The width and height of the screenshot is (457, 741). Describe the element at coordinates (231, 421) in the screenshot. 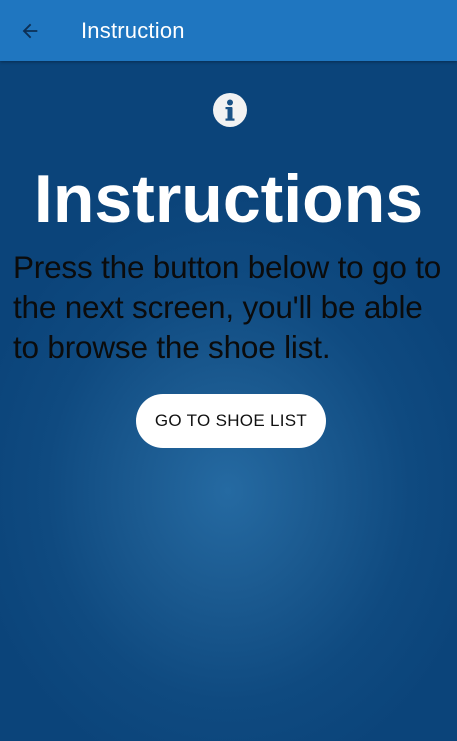

I see `go-to-shoe-list-button: GO TO SHOE LIST` at that location.